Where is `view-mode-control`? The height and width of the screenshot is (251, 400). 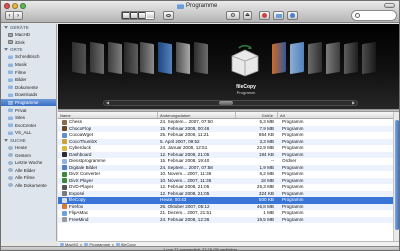
view-mode-control is located at coordinates (138, 15).